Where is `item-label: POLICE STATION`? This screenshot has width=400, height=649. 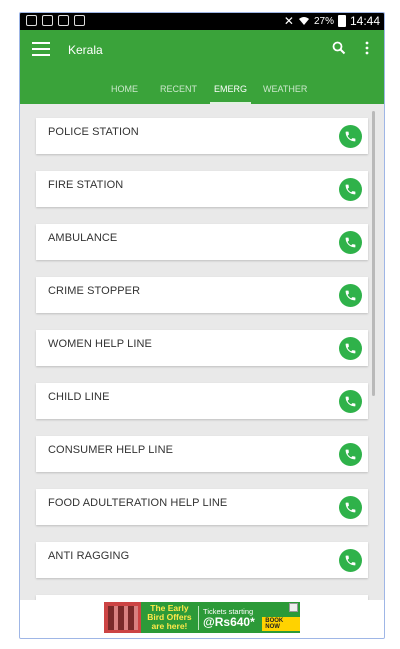
item-label: POLICE STATION is located at coordinates (93, 132).